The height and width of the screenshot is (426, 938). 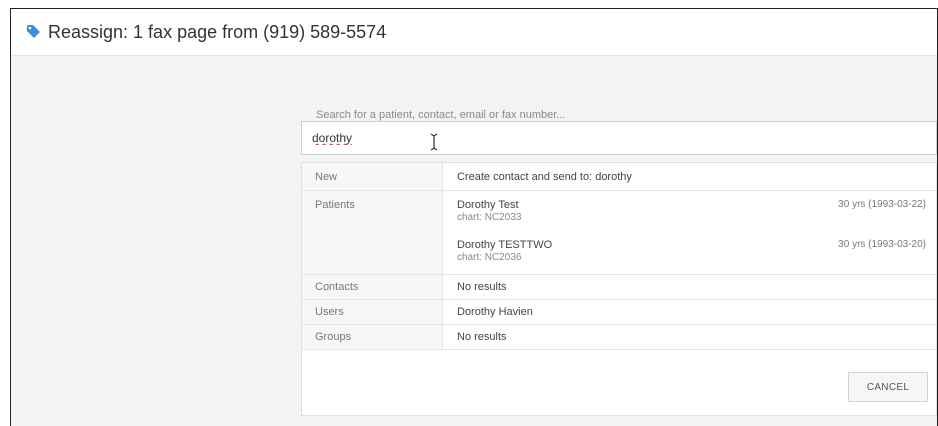 I want to click on tag-icon, so click(x=34, y=32).